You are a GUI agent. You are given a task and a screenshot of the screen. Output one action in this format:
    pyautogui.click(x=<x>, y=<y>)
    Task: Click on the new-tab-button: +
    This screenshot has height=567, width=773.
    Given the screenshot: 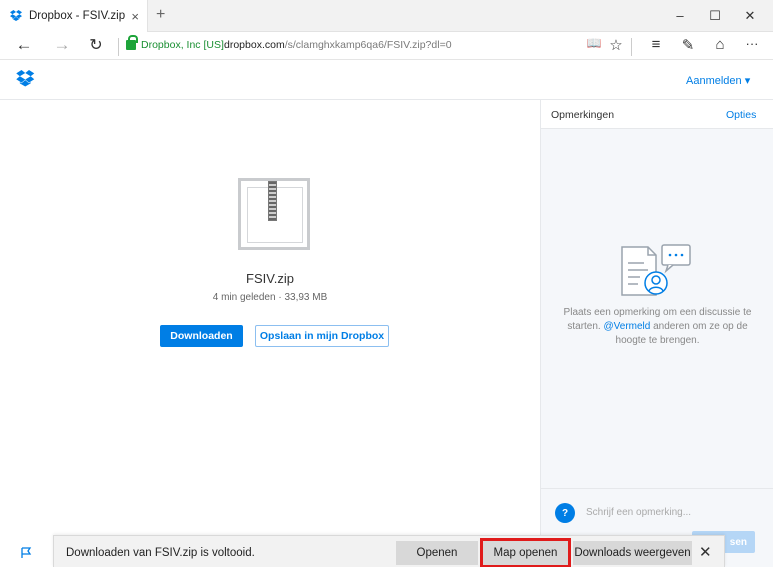 What is the action you would take?
    pyautogui.click(x=160, y=15)
    